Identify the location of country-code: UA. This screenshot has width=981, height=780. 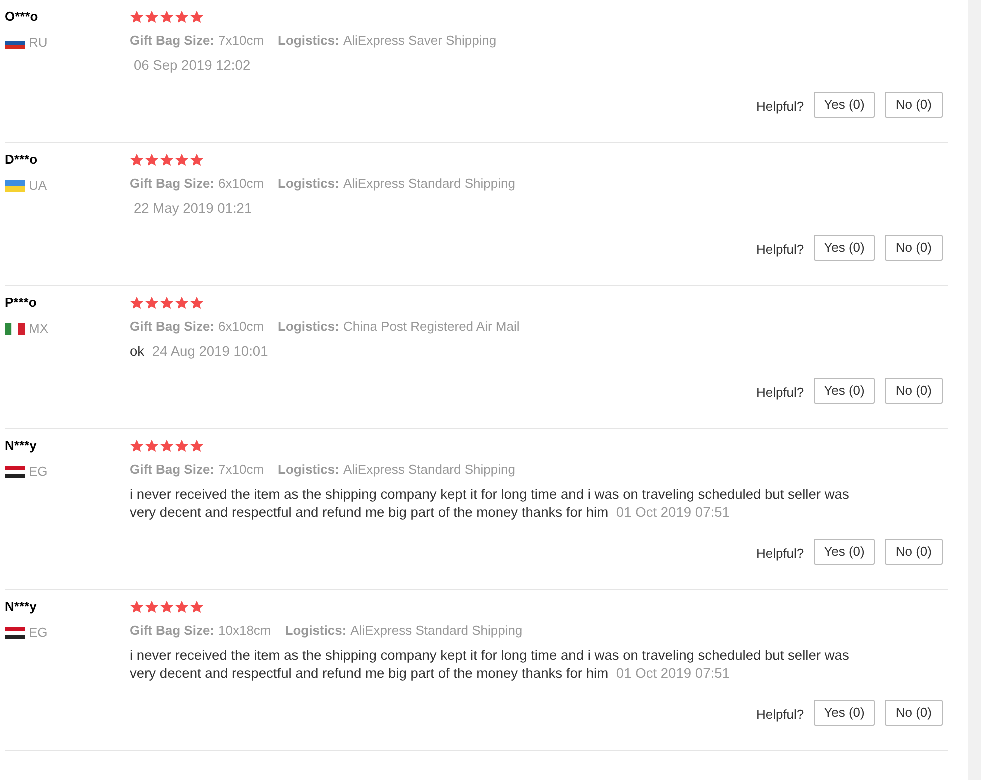
(38, 186).